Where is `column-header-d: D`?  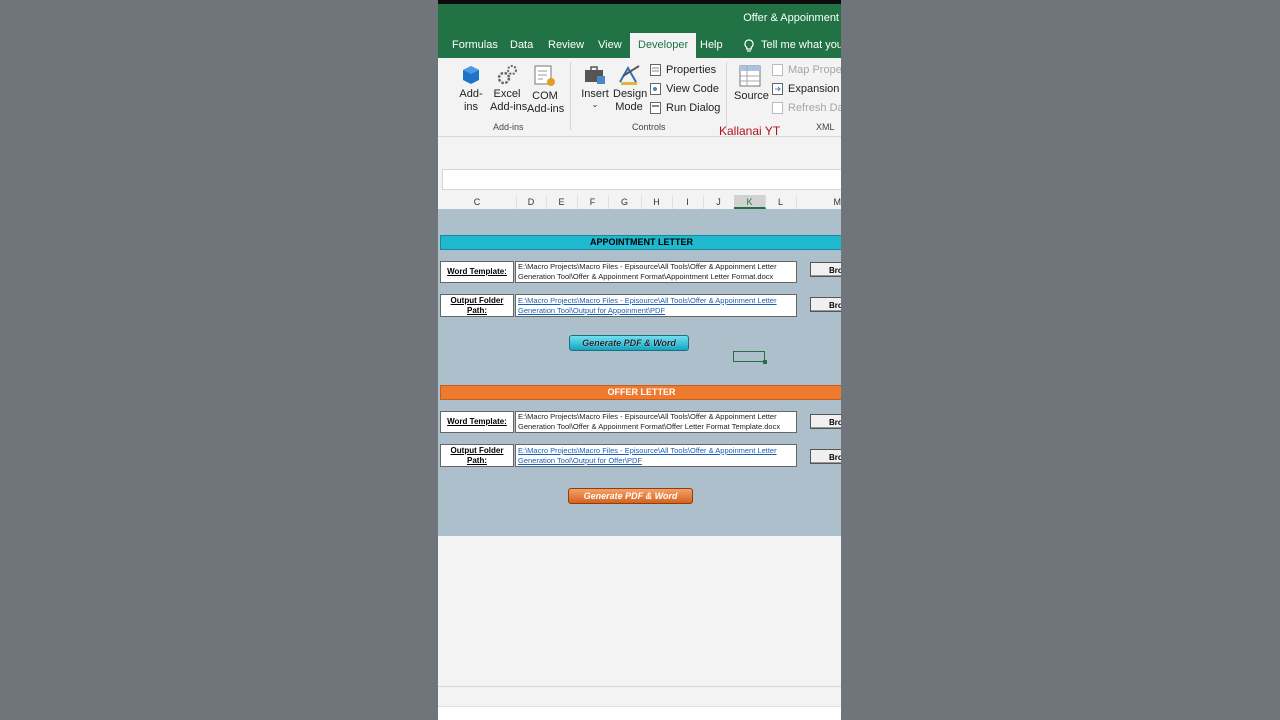 column-header-d: D is located at coordinates (531, 202).